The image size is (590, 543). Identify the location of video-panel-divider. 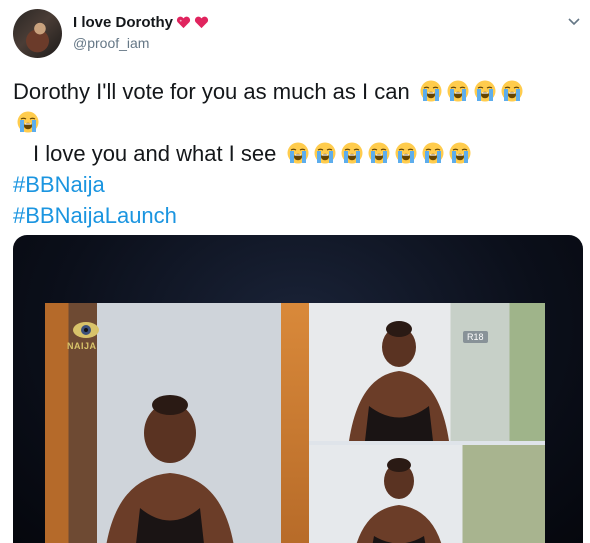
(295, 423).